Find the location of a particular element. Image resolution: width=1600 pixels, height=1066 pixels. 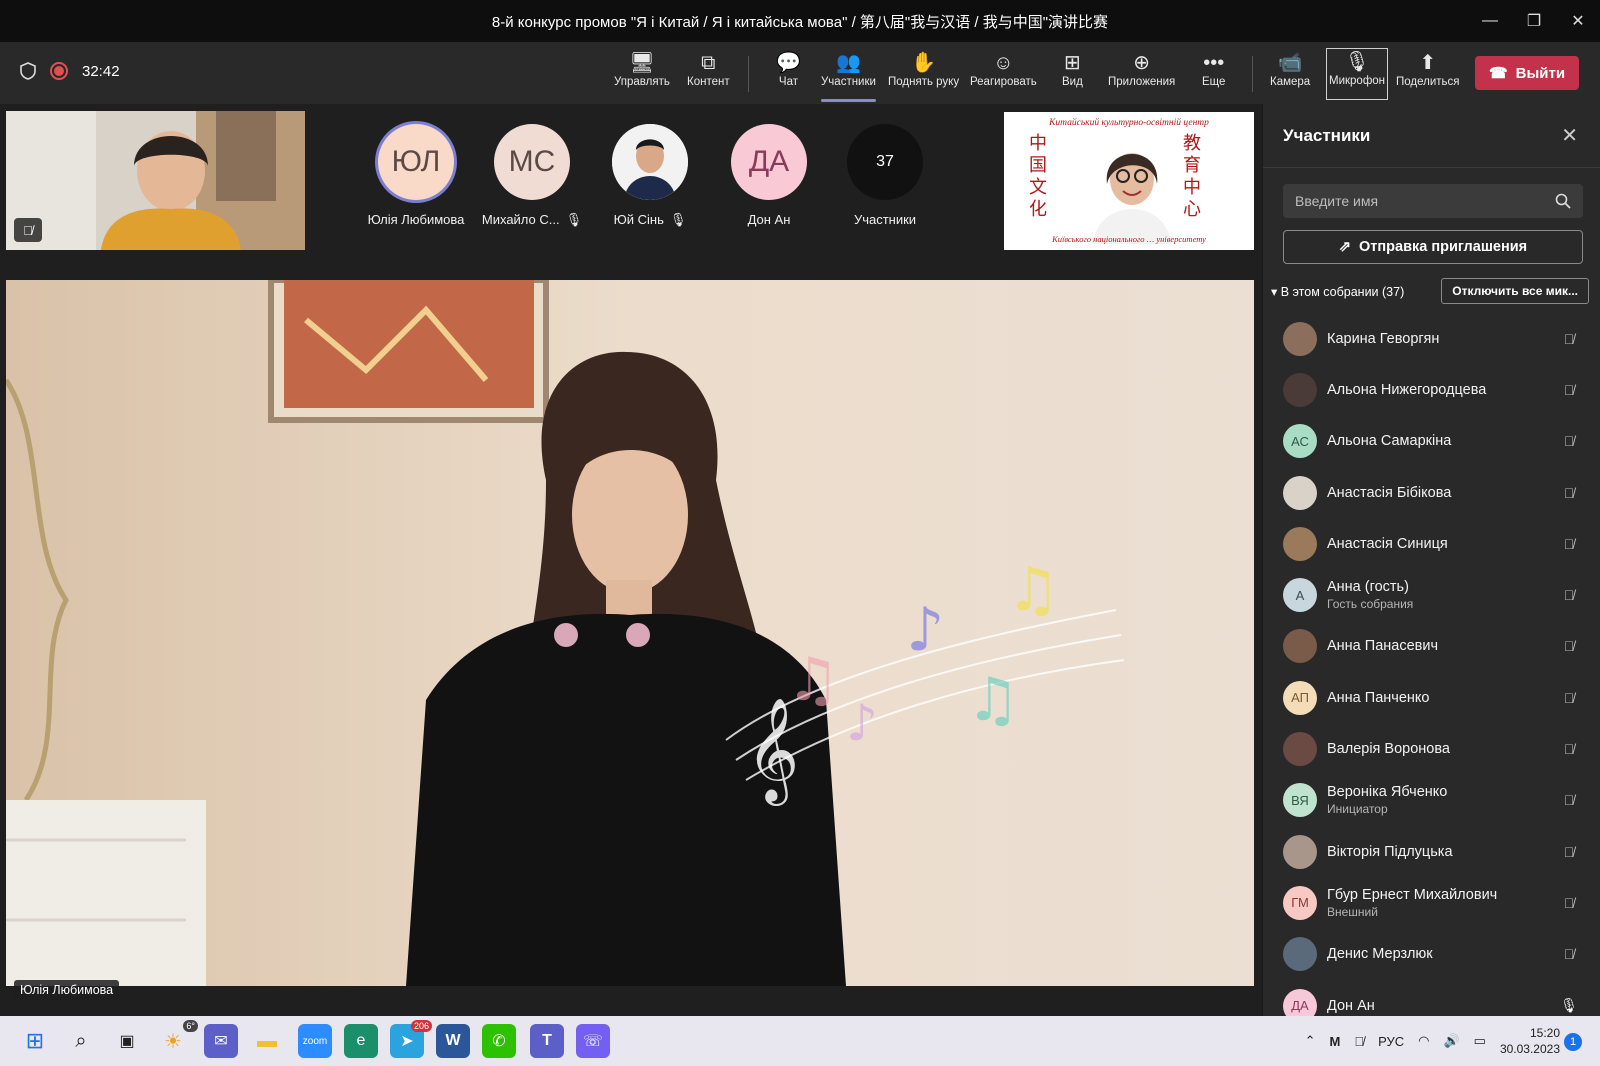

participant-row: Вікторія Підлуцька 🎙̸ is located at coordinates (1431, 851).